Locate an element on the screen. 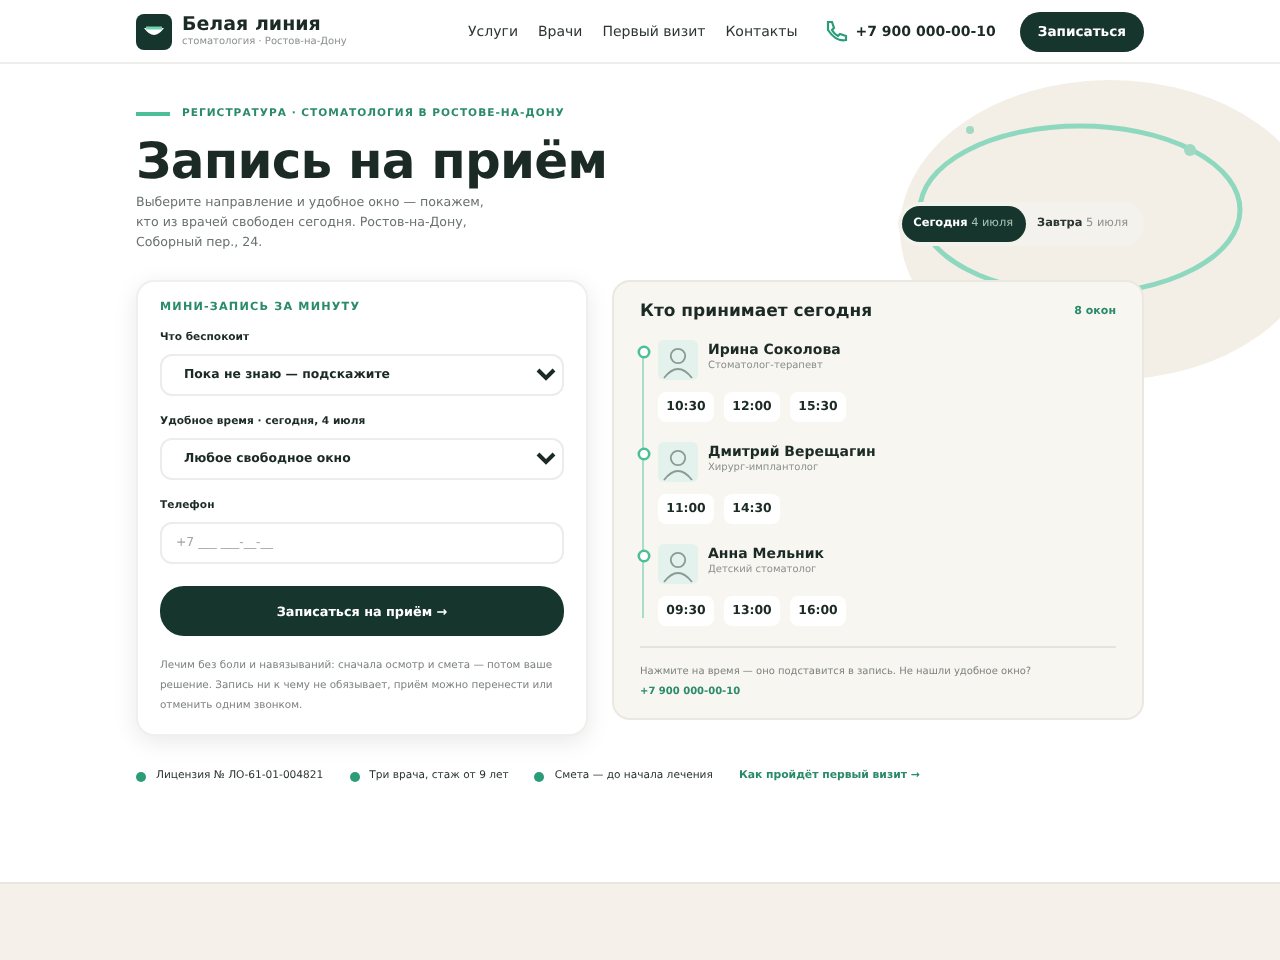 The image size is (1280, 960). page-title: Запись на приём is located at coordinates (372, 161).